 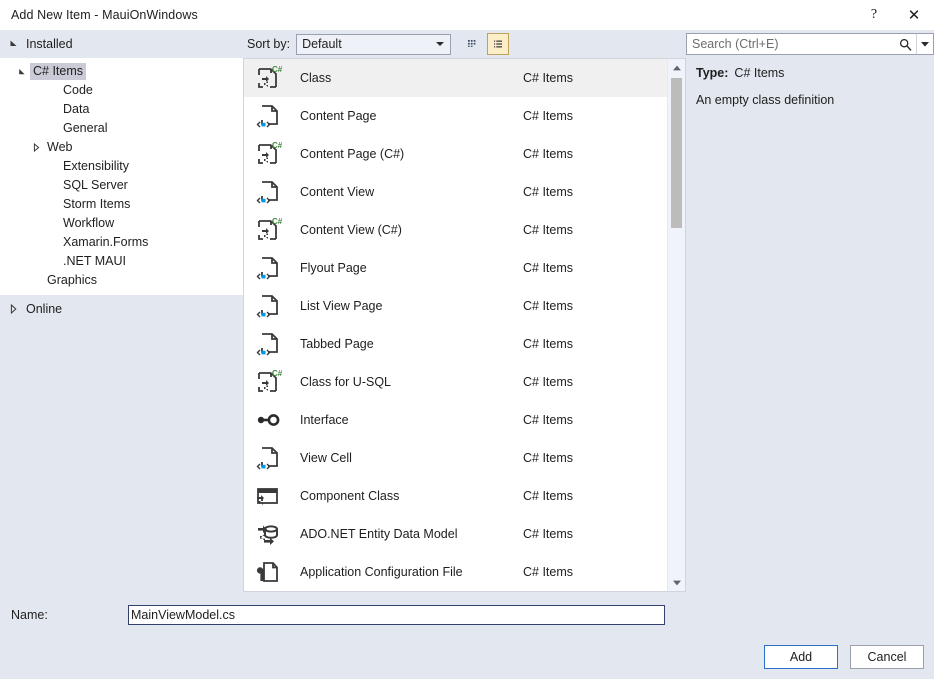 What do you see at coordinates (277, 145) in the screenshot?
I see `svg-text: C#` at bounding box center [277, 145].